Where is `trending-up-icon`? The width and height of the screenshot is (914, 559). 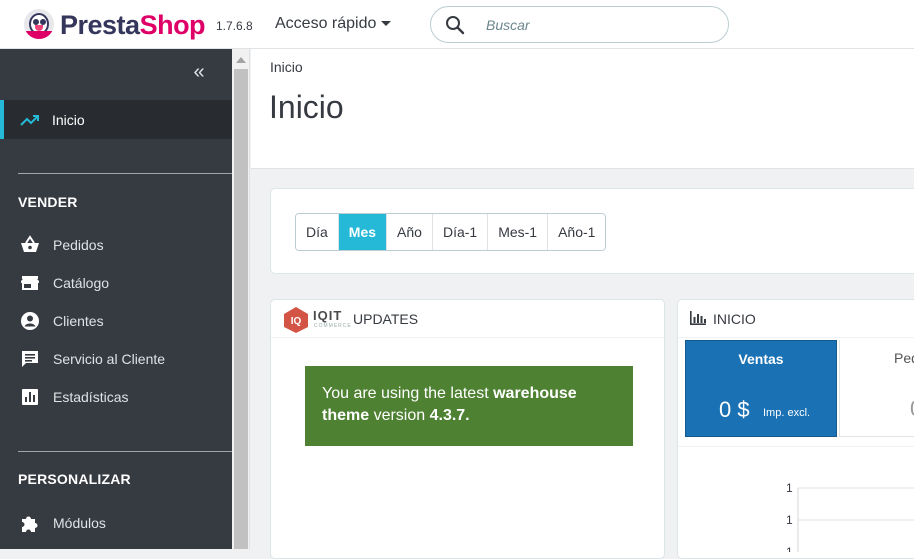
trending-up-icon is located at coordinates (29, 120).